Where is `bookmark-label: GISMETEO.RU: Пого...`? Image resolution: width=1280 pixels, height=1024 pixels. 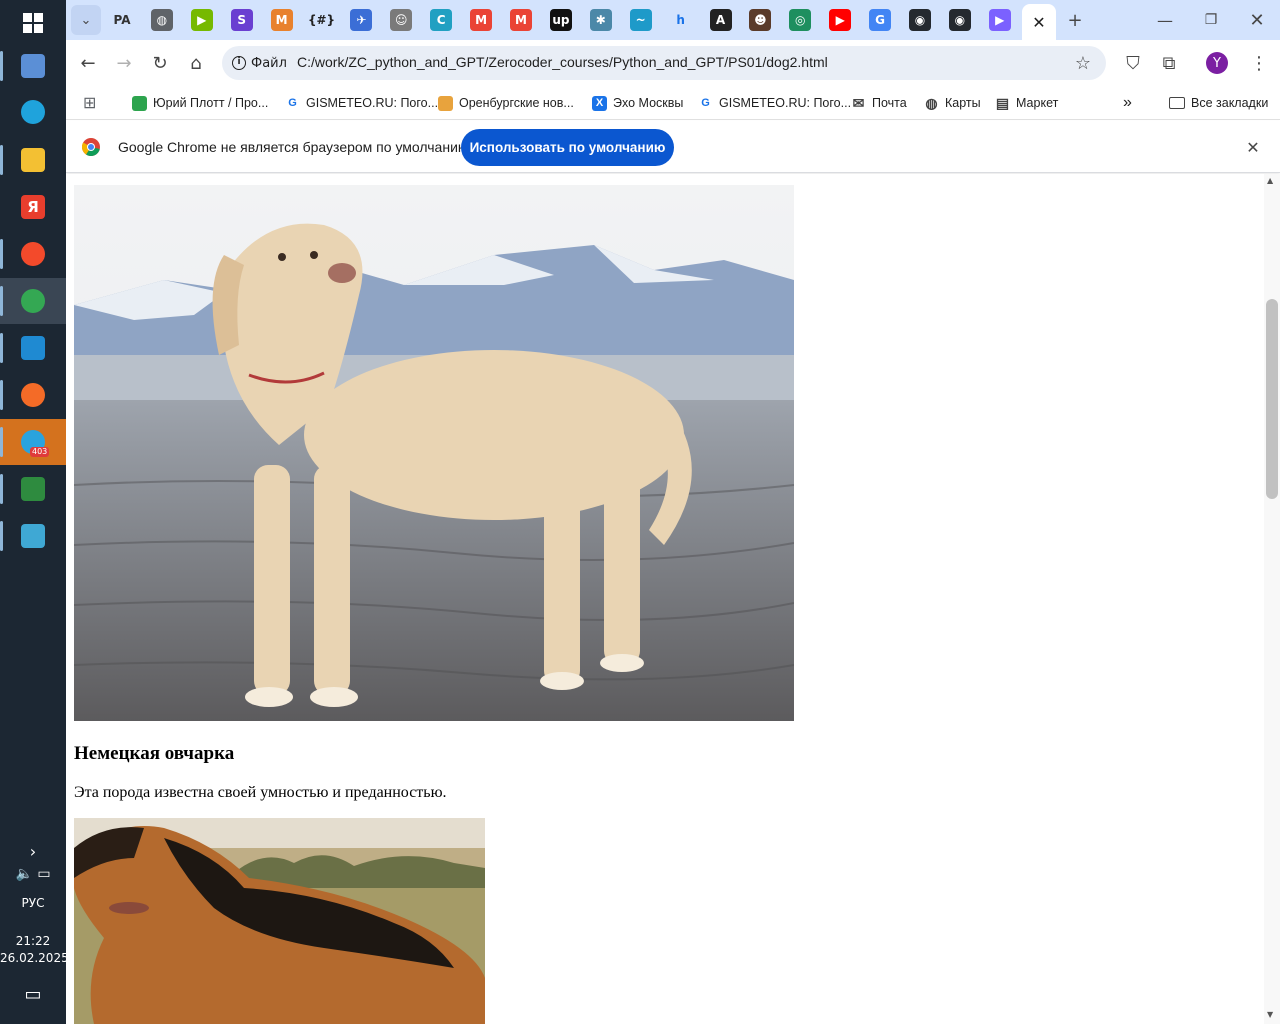 bookmark-label: GISMETEO.RU: Пого... is located at coordinates (372, 103).